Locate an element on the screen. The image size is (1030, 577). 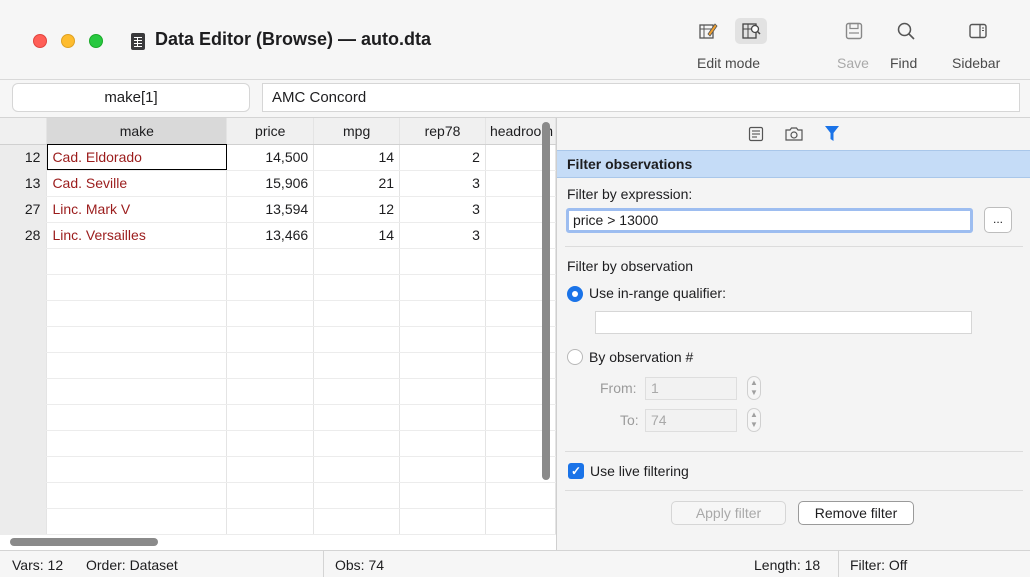
cell-rep78: 2 is located at coordinates (442, 157).